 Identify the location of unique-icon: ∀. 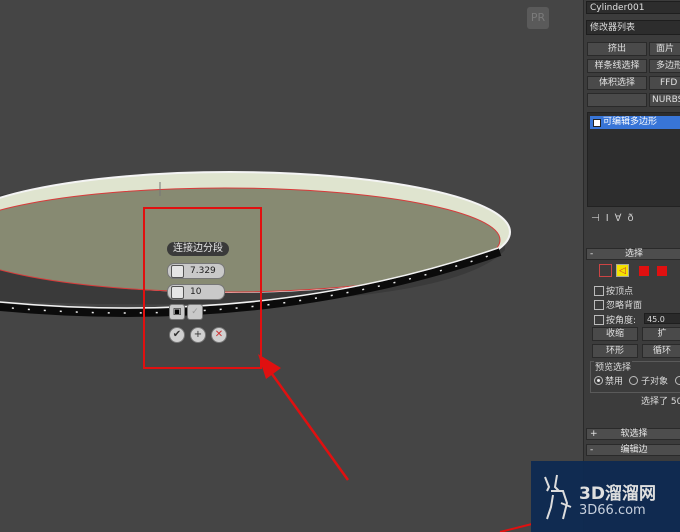
(621, 218).